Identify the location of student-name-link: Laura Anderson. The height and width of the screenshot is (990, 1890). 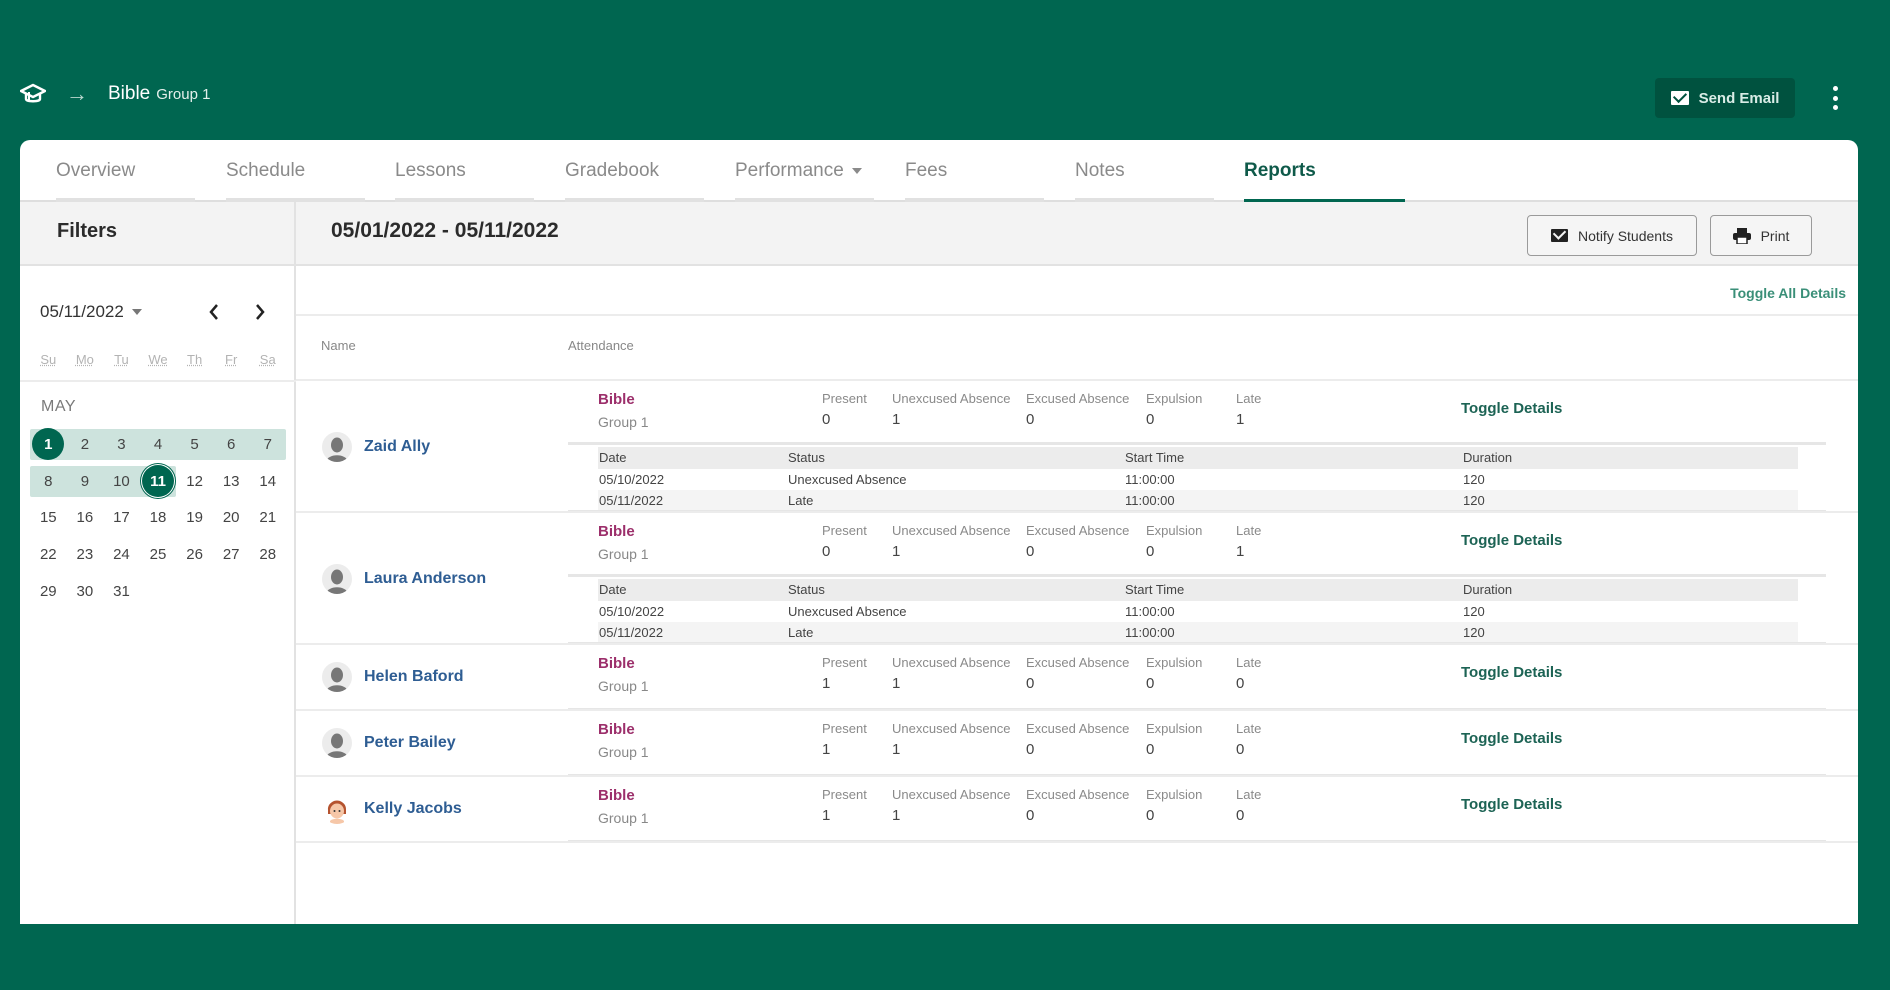
(425, 579).